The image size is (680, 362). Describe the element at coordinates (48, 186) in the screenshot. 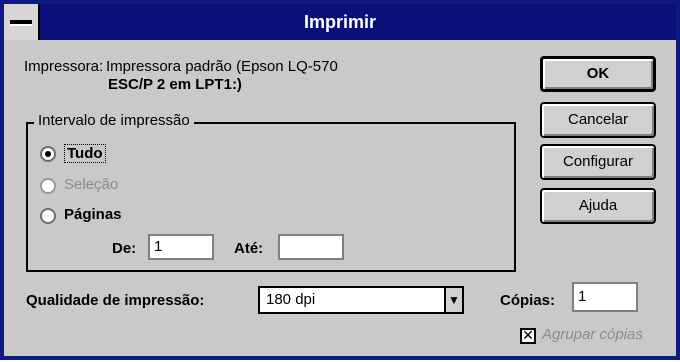

I see `radio-selection` at that location.